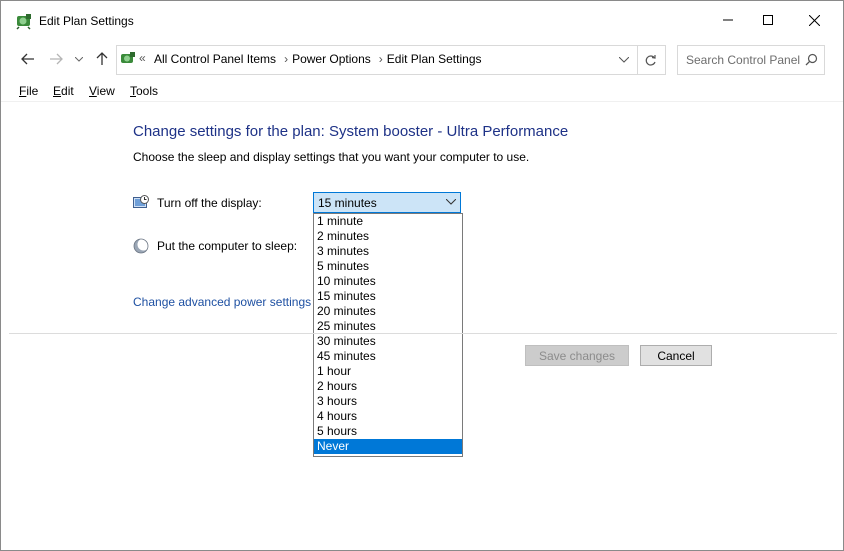 The width and height of the screenshot is (844, 551). Describe the element at coordinates (388, 356) in the screenshot. I see `dropdown-option: 45 minutes` at that location.